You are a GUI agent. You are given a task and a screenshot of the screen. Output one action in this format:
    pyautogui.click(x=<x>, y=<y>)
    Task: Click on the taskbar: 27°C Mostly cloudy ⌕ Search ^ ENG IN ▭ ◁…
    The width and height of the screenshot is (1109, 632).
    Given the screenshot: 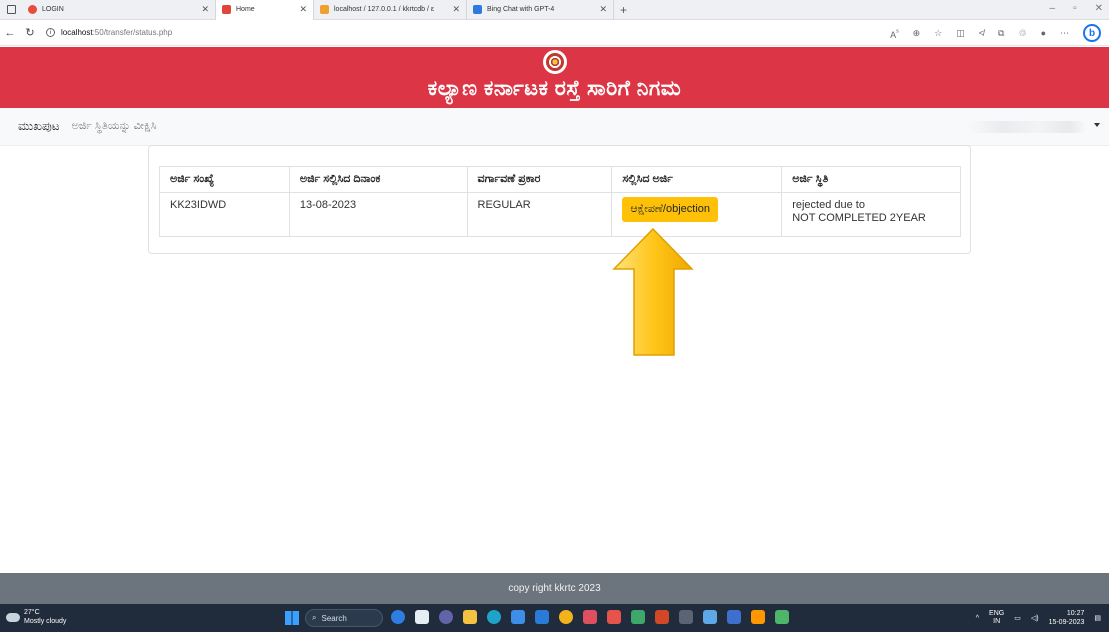 What is the action you would take?
    pyautogui.click(x=554, y=618)
    